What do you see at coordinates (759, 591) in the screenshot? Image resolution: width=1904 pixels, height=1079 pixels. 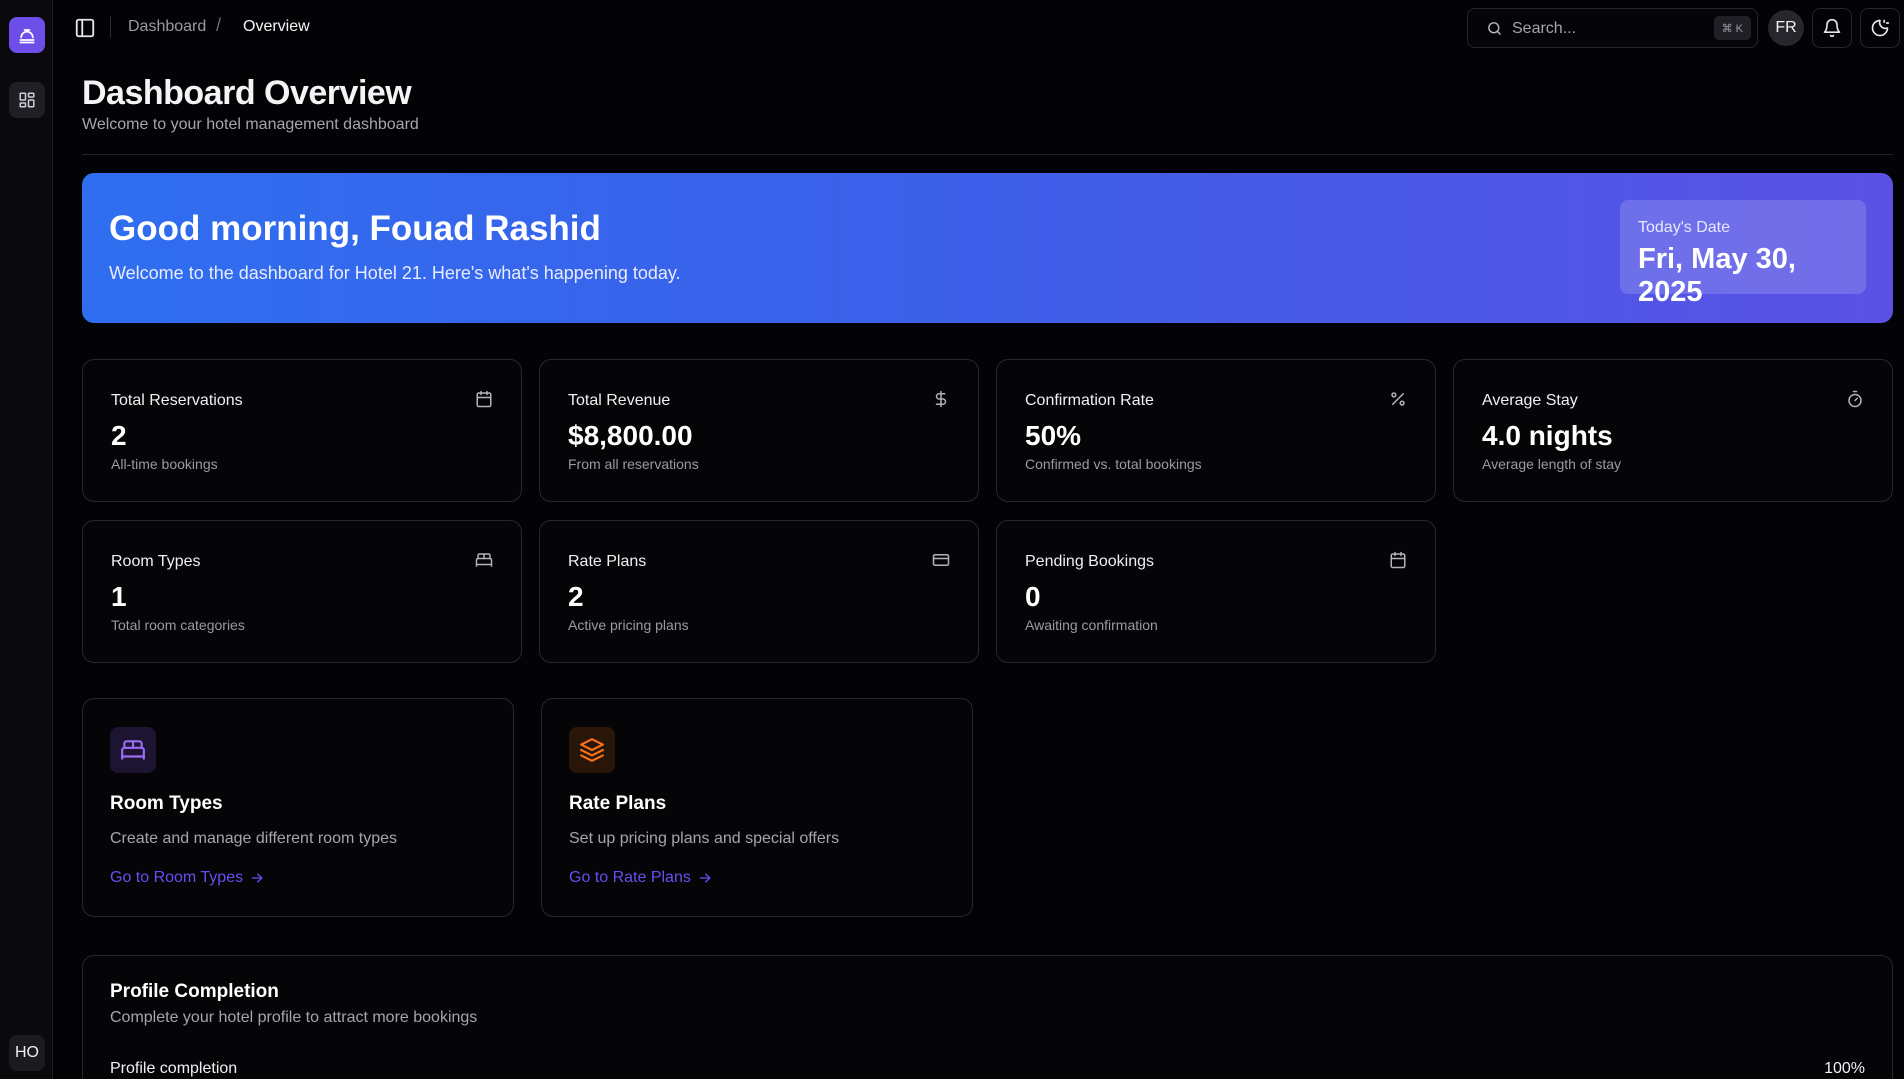 I see `stat-card-rate-plans: Rate Plans 2 Active pricing plans` at bounding box center [759, 591].